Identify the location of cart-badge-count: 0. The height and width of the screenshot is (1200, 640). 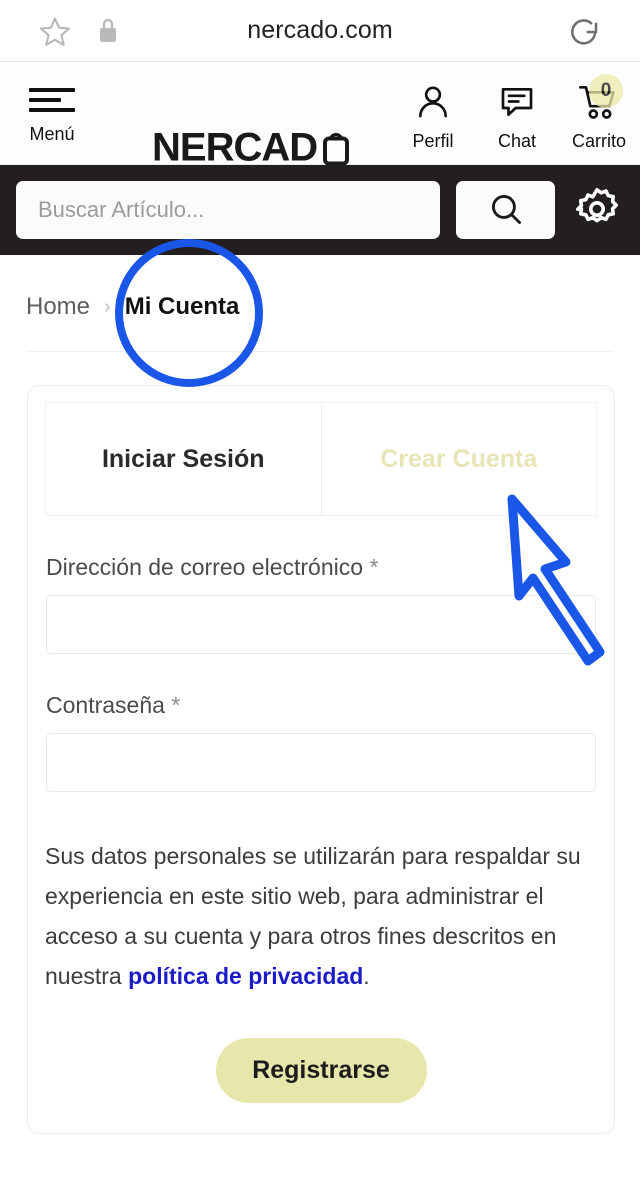
(606, 90).